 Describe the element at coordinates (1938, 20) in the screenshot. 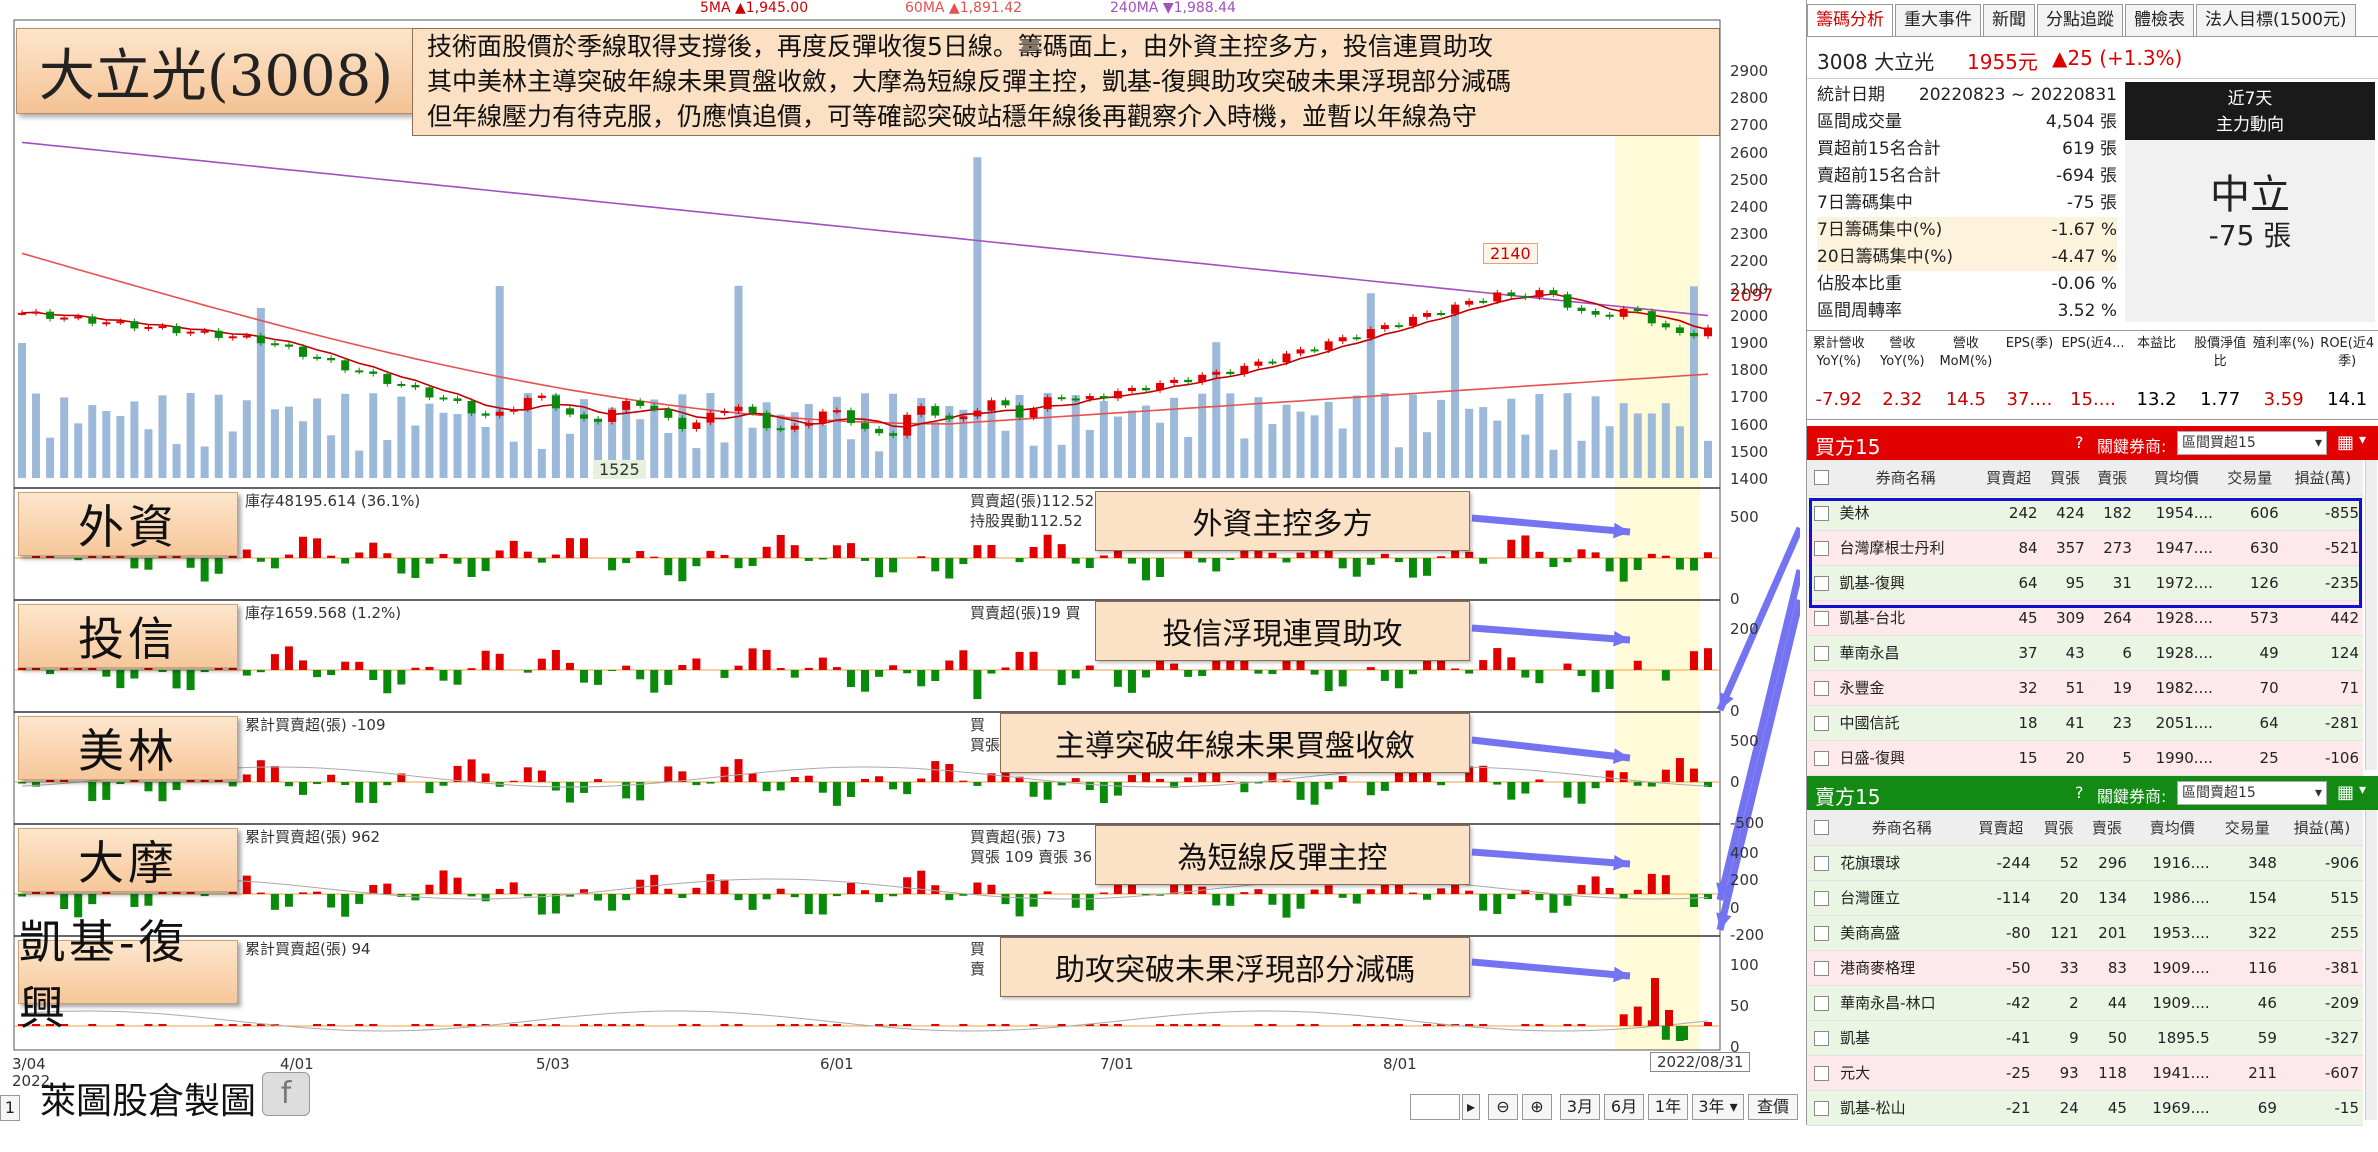

I see `tab-major-events: 重大事件` at that location.